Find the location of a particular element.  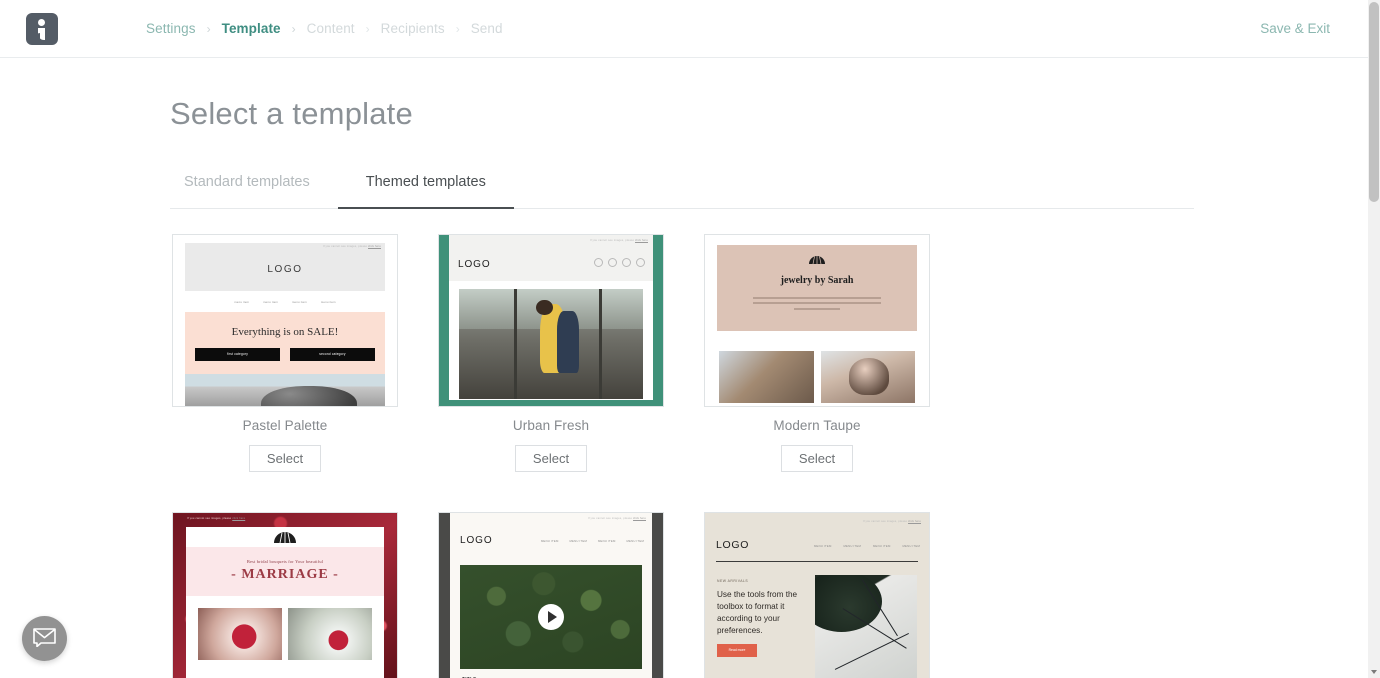

scrollbar-track is located at coordinates (1374, 339).